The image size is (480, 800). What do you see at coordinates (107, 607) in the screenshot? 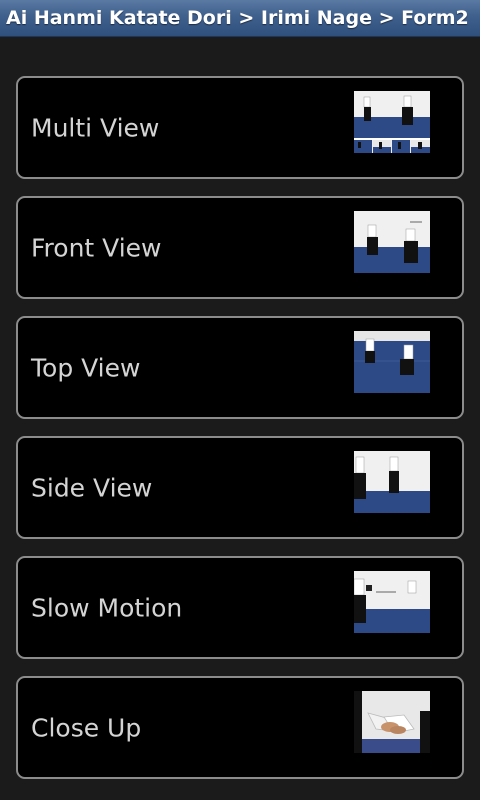
I see `list-item-label: Slow Motion` at bounding box center [107, 607].